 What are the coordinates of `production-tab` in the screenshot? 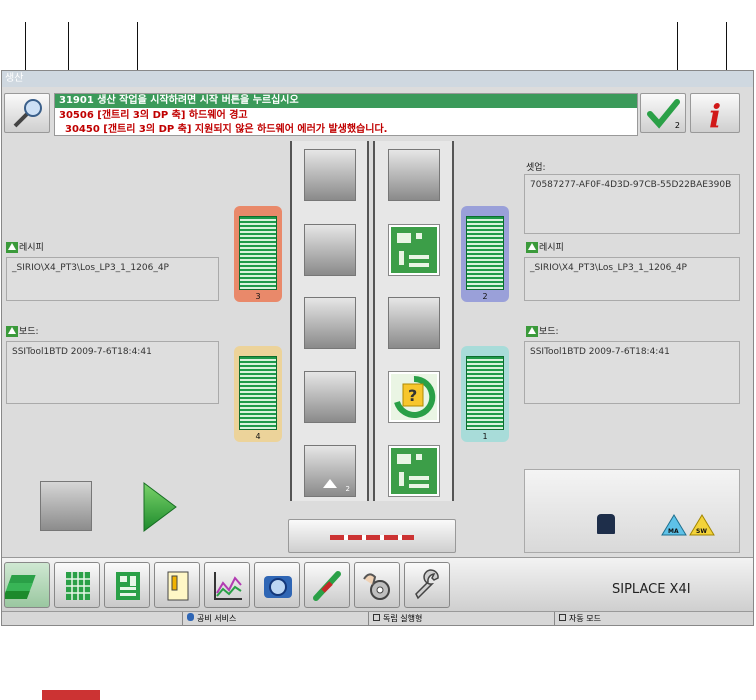 It's located at (26, 585).